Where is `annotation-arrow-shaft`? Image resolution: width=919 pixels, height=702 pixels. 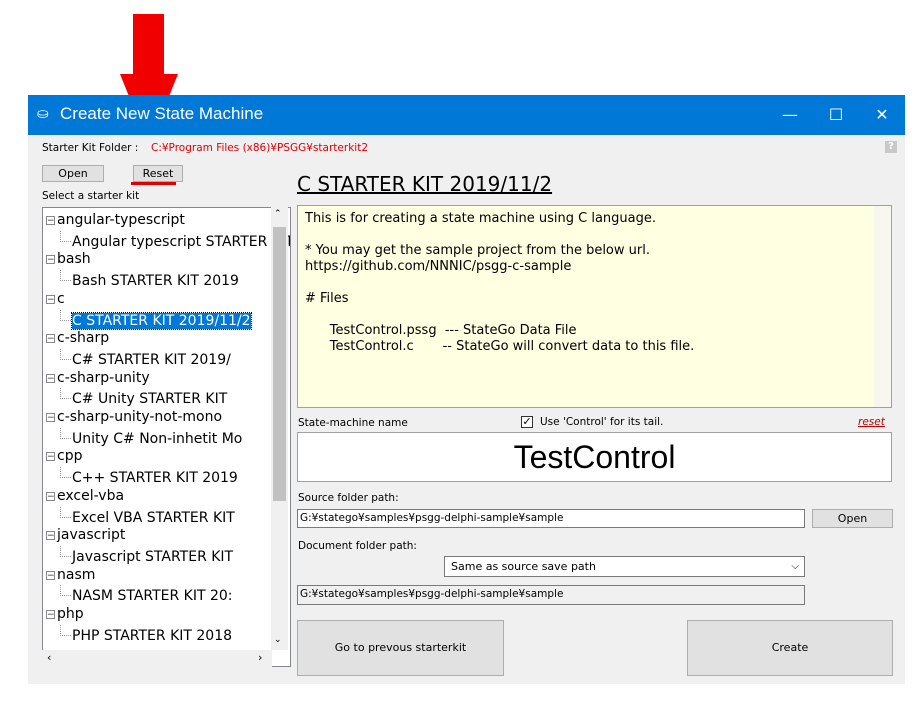
annotation-arrow-shaft is located at coordinates (148, 45).